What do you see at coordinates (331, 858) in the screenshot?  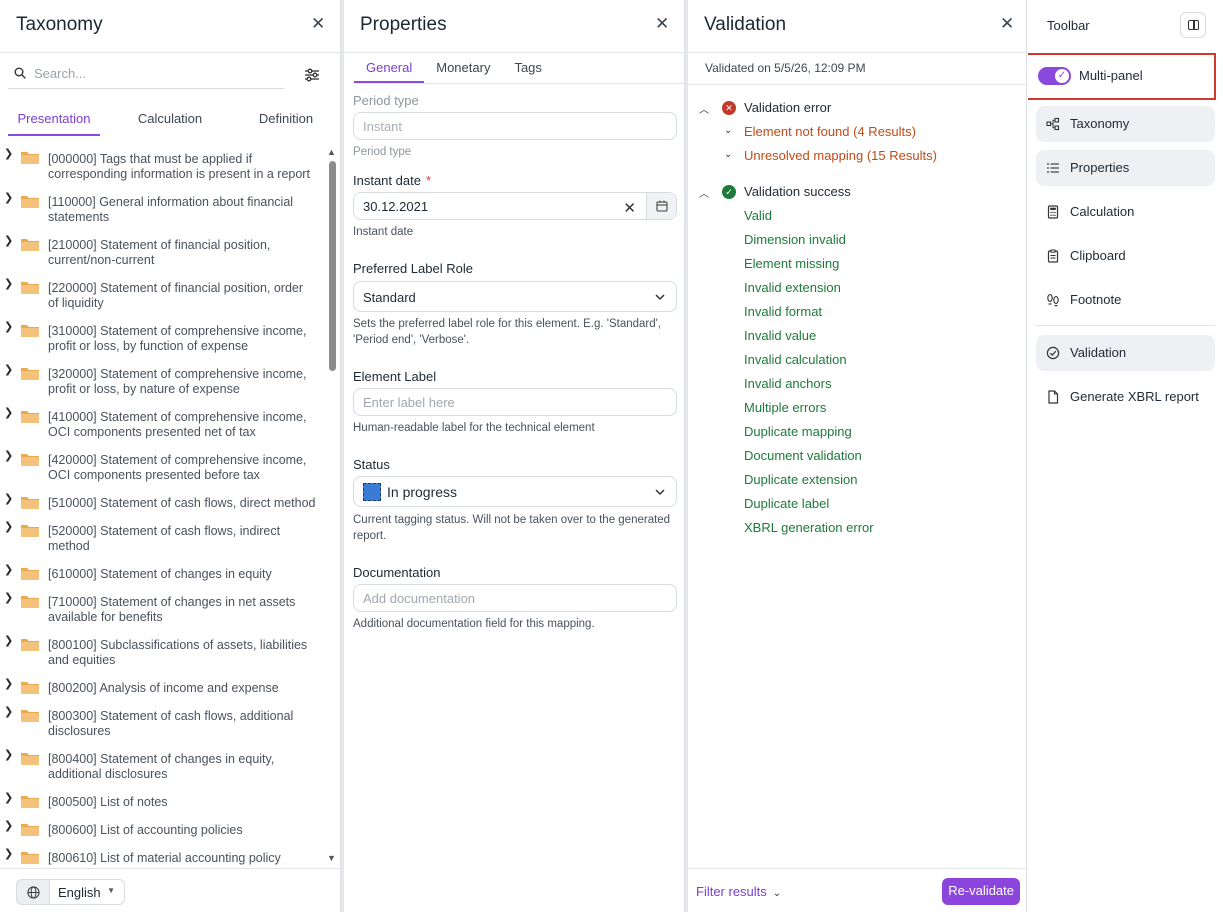 I see `scroll-down-icon: ▼` at bounding box center [331, 858].